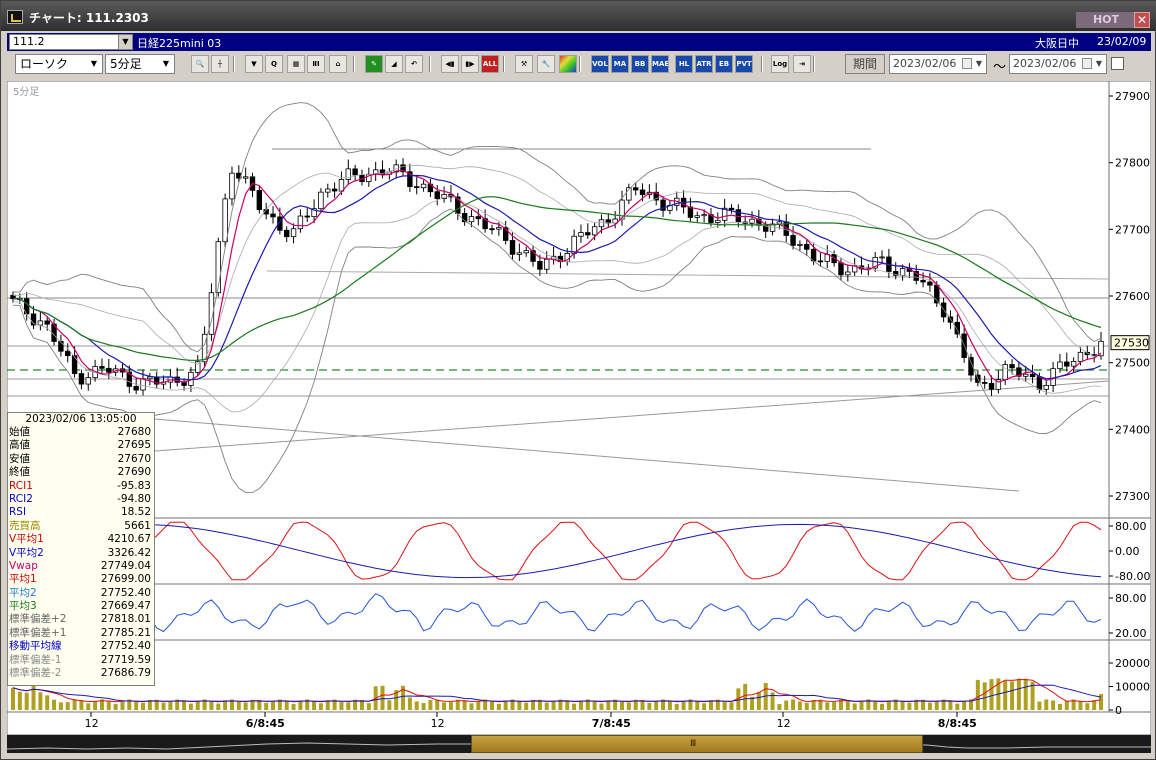 This screenshot has width=1156, height=760. Describe the element at coordinates (744, 64) in the screenshot. I see `pvt-button: PVT` at that location.